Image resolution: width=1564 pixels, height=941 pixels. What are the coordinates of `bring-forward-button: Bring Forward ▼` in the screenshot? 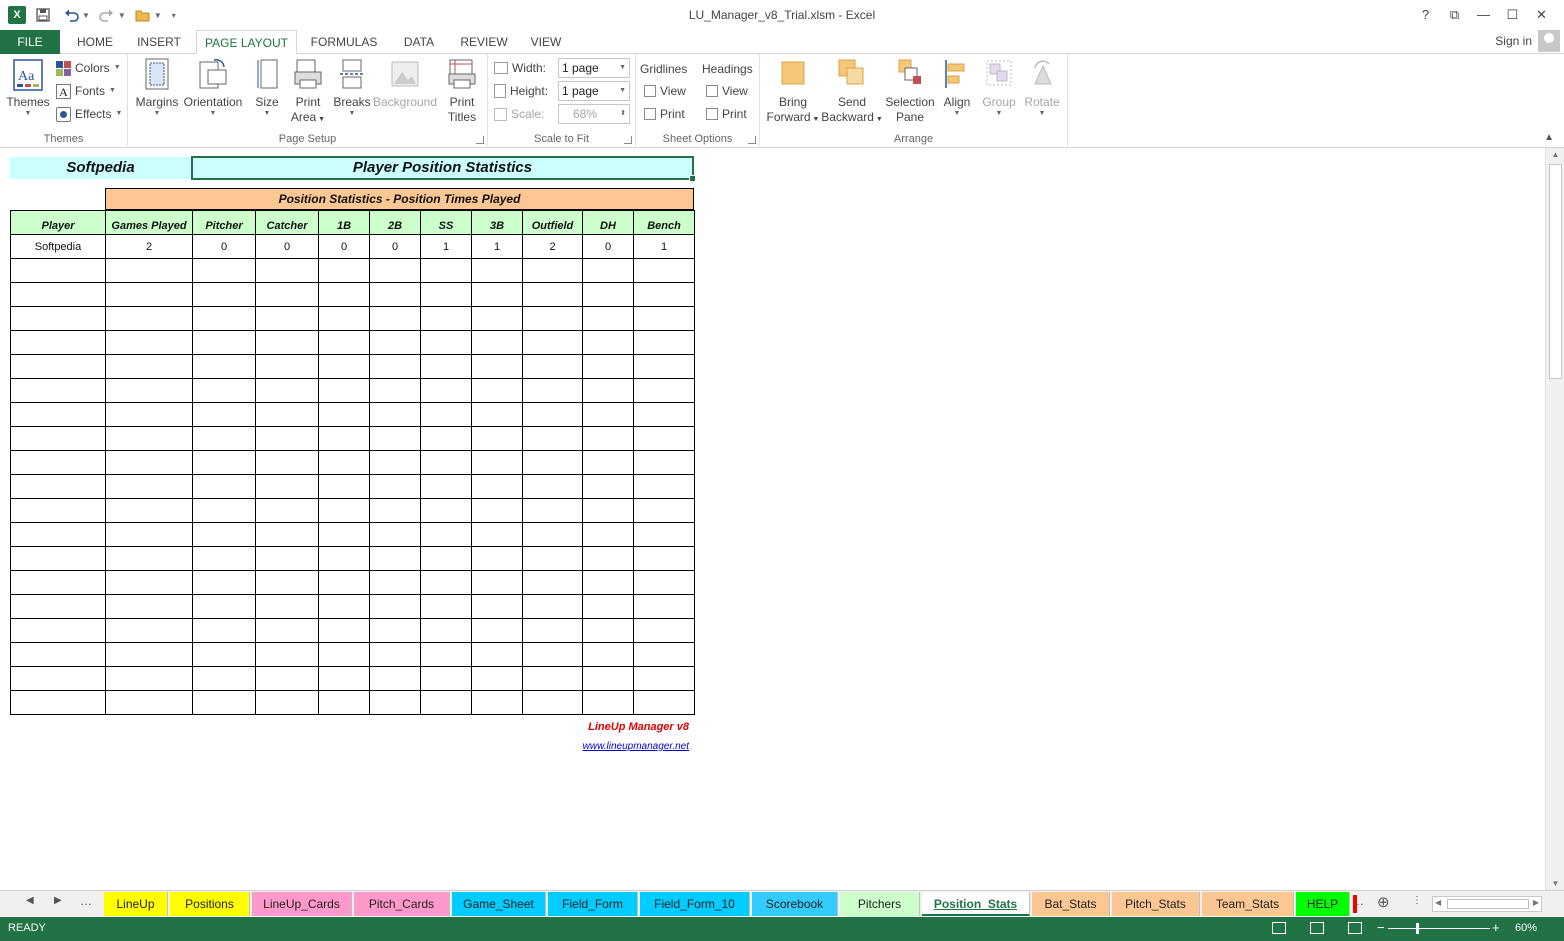 It's located at (793, 92).